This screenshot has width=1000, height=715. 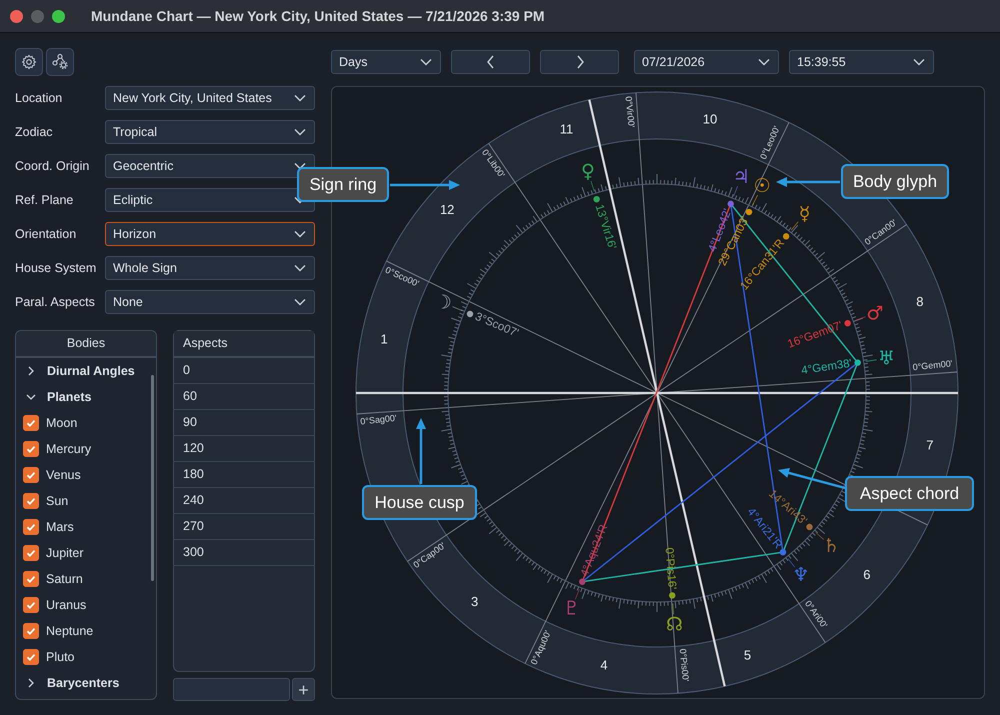 I want to click on scrollbar, so click(x=152, y=478).